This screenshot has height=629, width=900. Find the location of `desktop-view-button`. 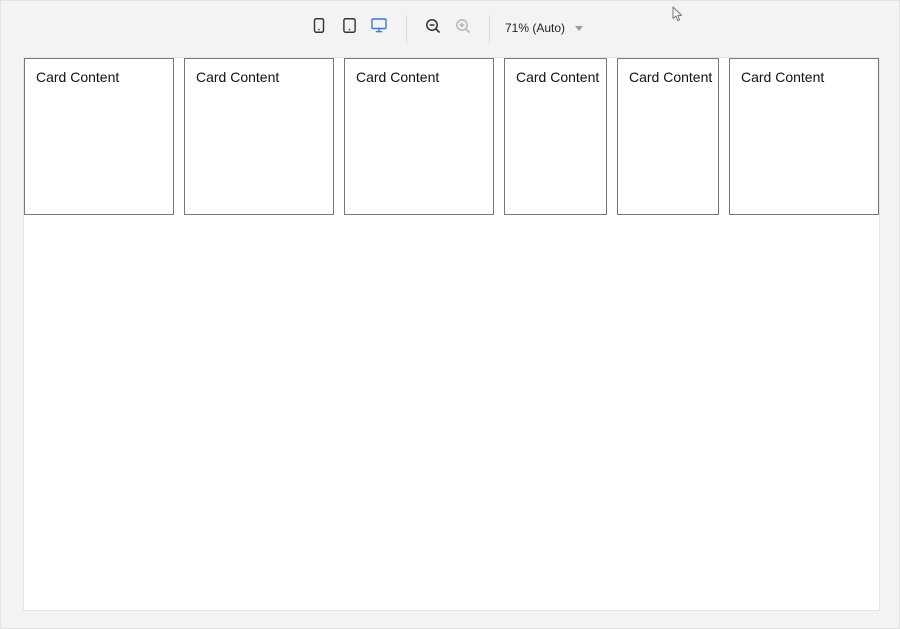

desktop-view-button is located at coordinates (379, 28).